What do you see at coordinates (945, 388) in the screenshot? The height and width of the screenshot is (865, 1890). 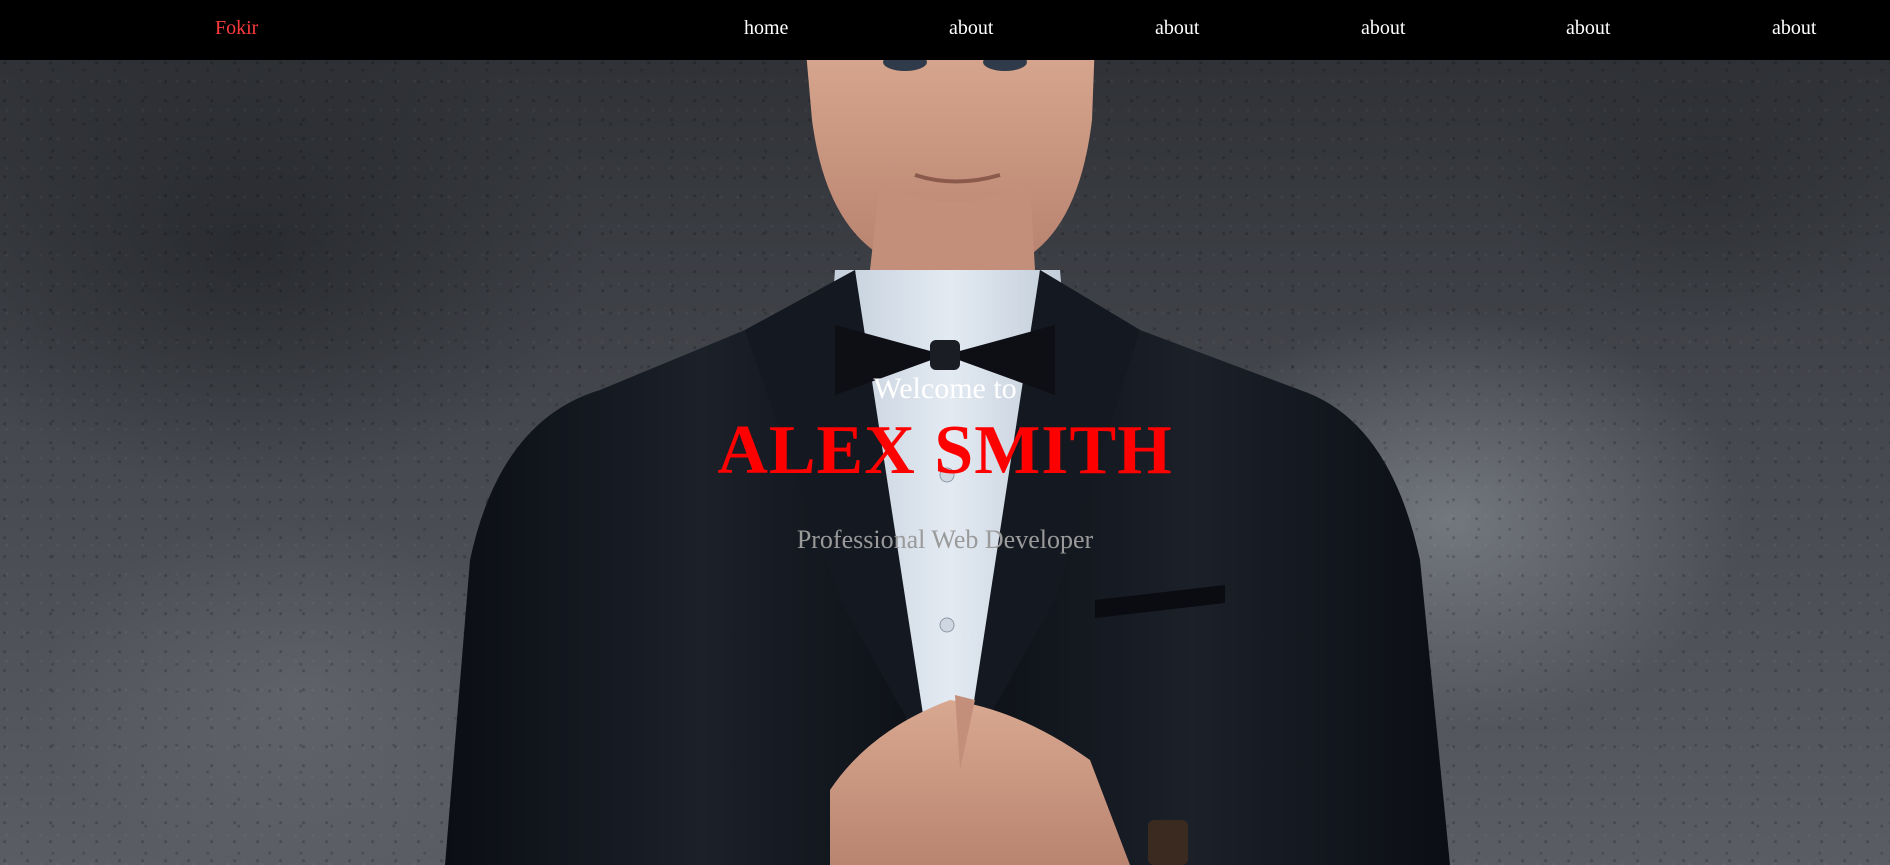 I see `hero-welcome-text: Welcome to` at bounding box center [945, 388].